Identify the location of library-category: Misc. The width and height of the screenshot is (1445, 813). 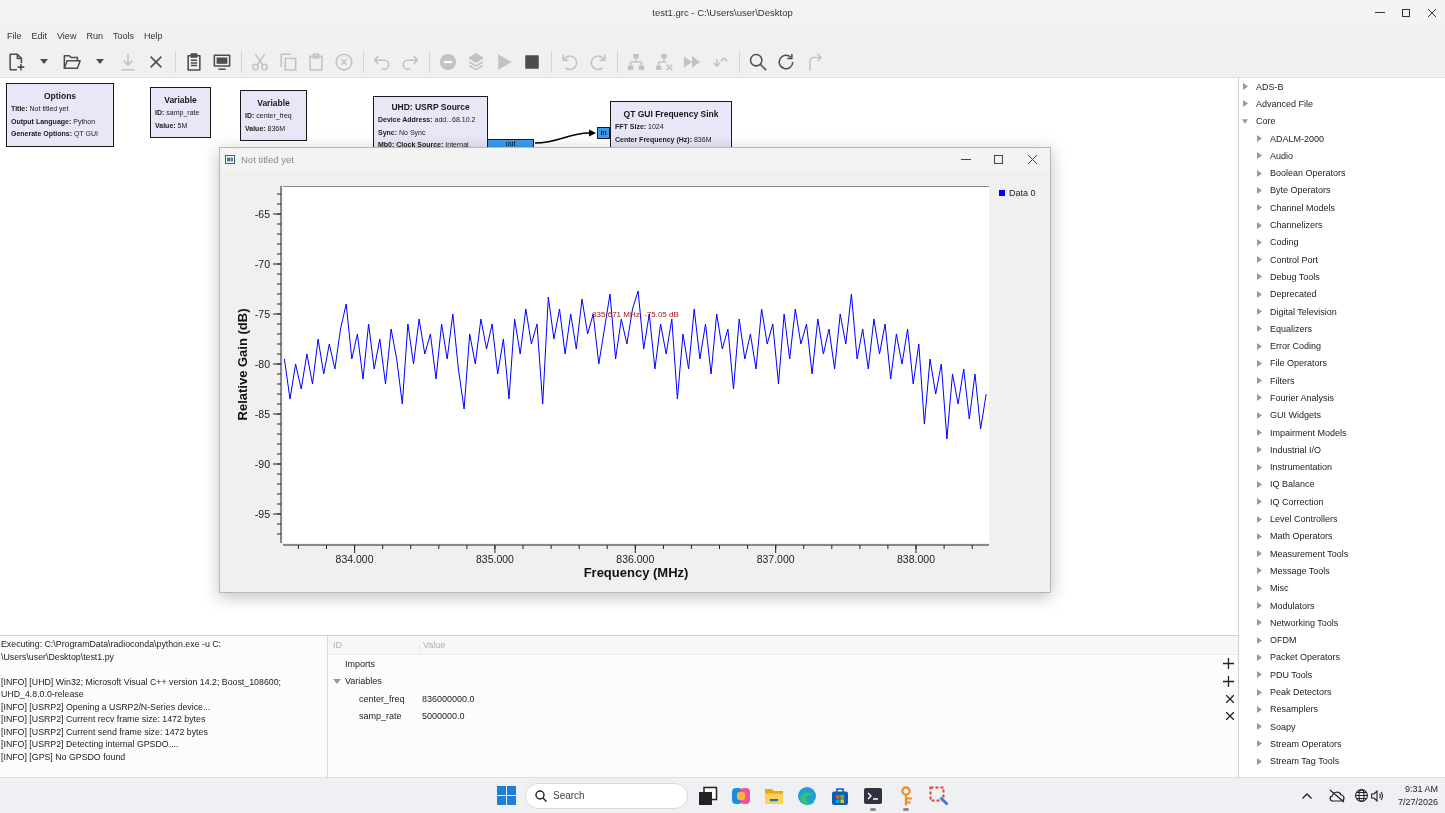
(1342, 588).